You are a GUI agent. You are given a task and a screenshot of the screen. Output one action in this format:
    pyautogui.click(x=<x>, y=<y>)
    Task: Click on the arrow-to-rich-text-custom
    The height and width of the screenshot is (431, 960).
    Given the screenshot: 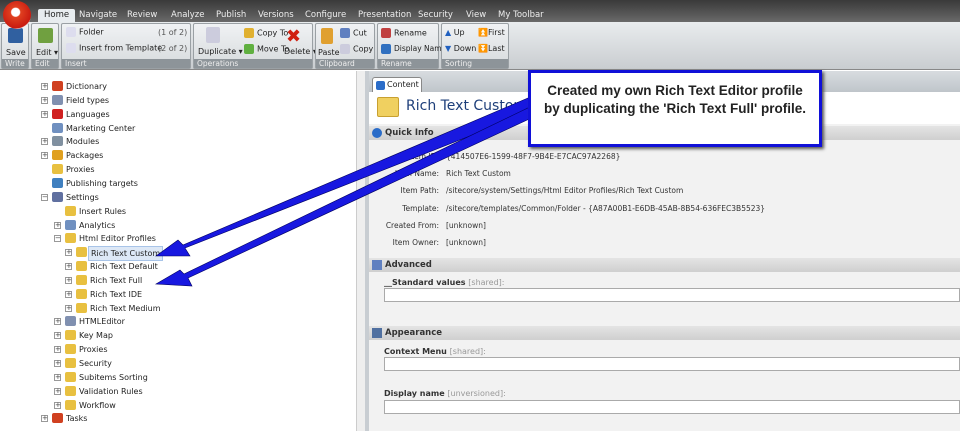 What is the action you would take?
    pyautogui.click(x=346, y=177)
    